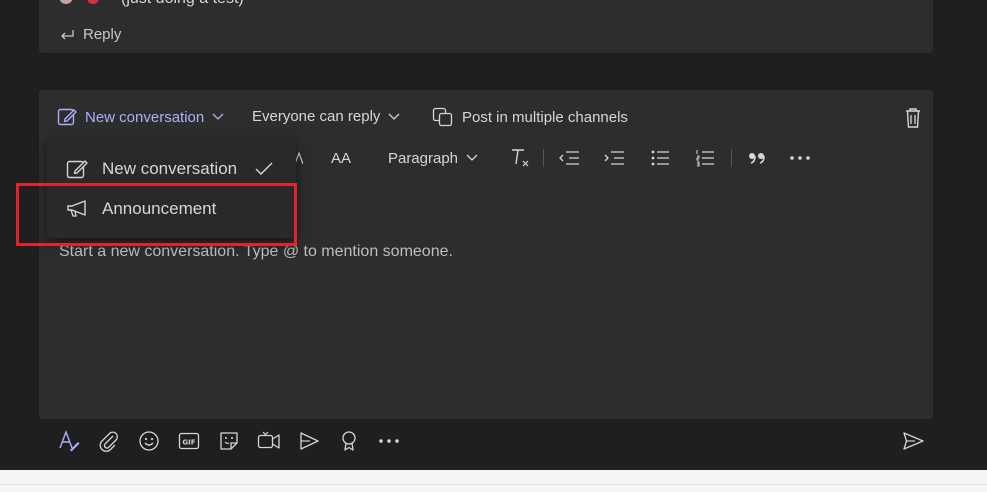 This screenshot has width=987, height=492. Describe the element at coordinates (269, 441) in the screenshot. I see `meet-now-icon` at that location.